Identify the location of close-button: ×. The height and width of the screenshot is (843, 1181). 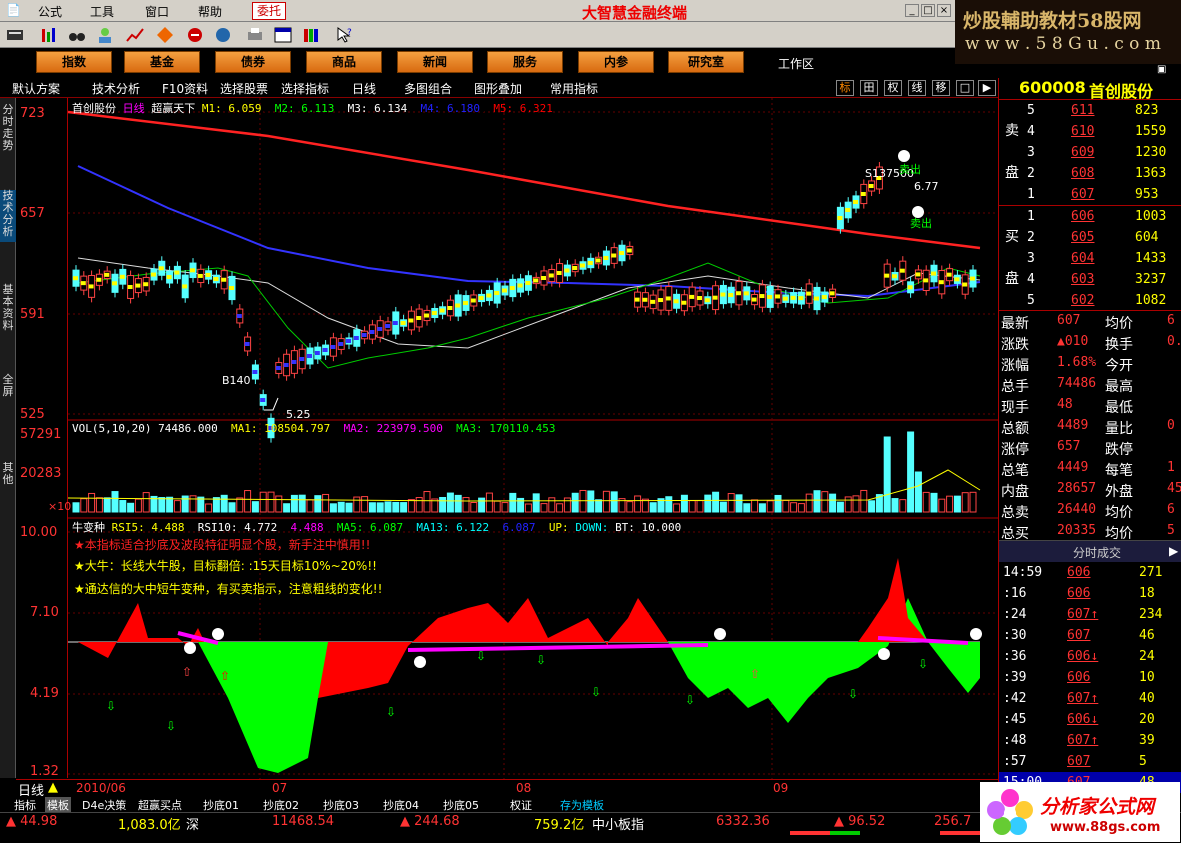
(944, 10).